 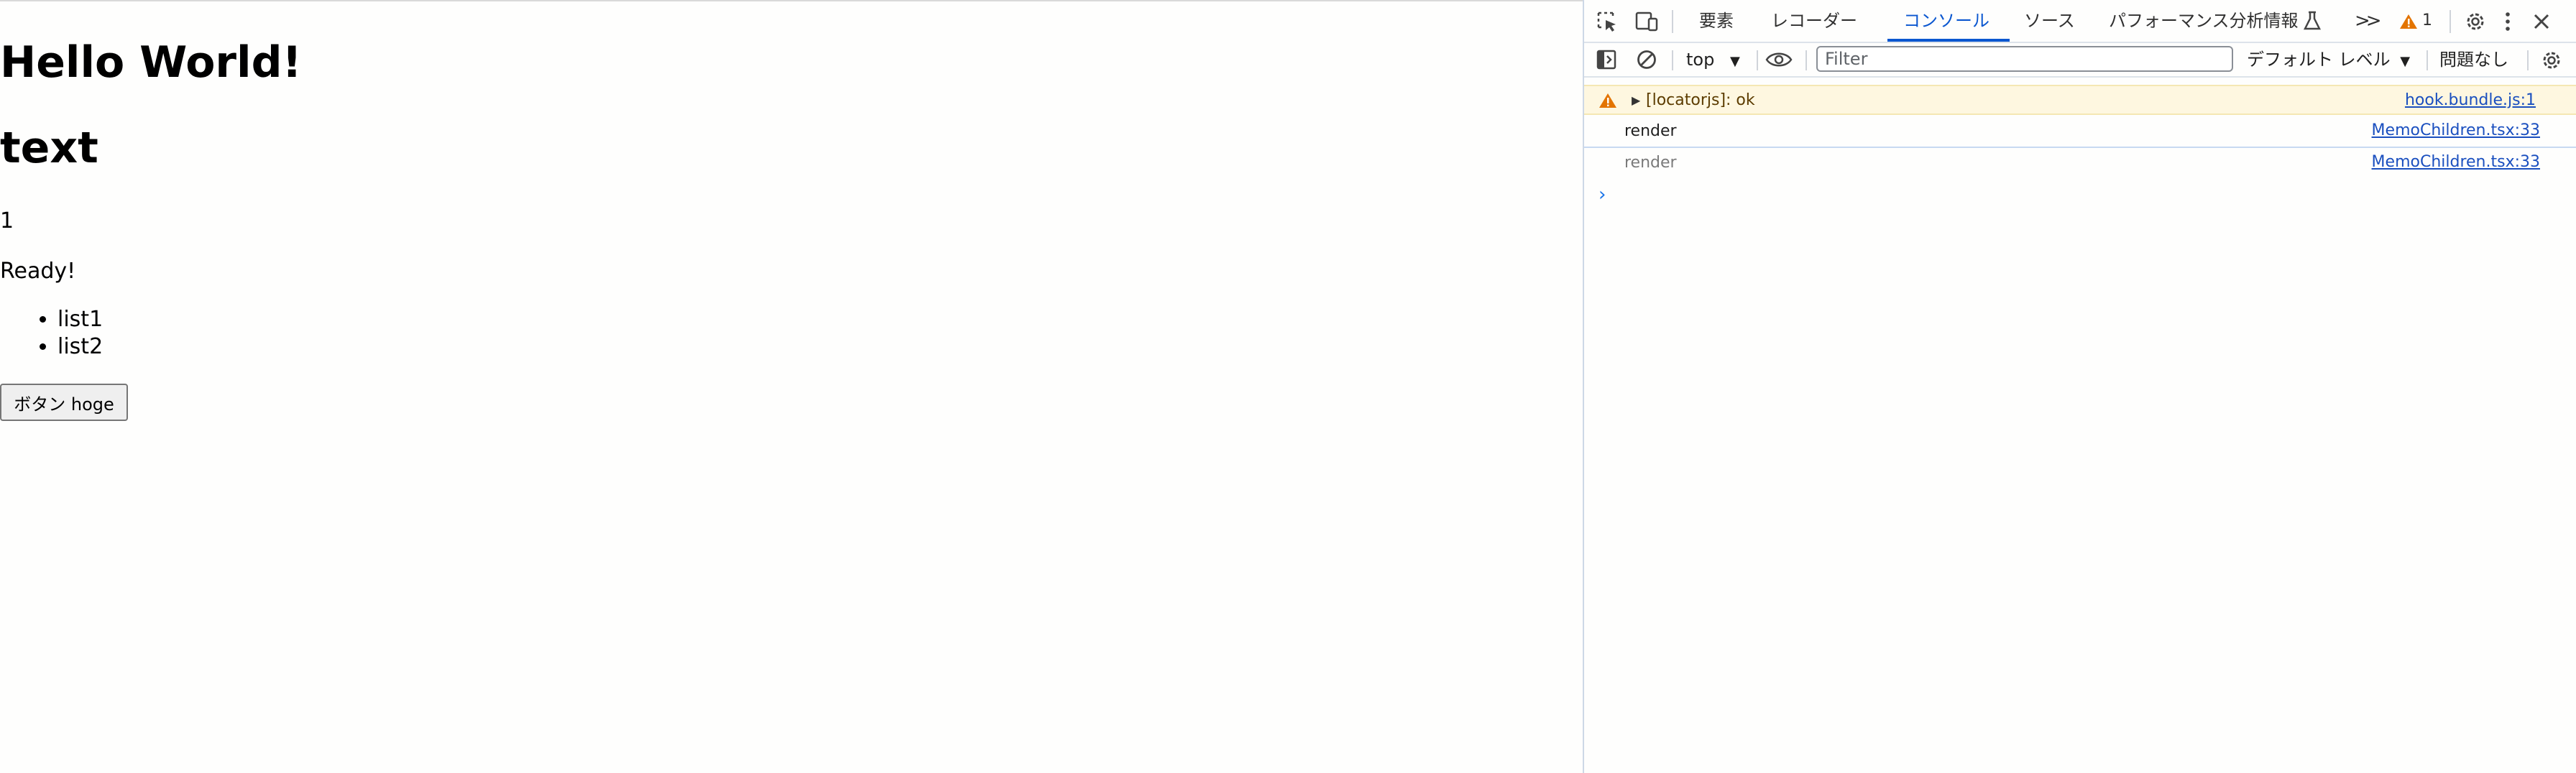 What do you see at coordinates (2470, 100) in the screenshot?
I see `message-source-link: hook.bundle.js:1` at bounding box center [2470, 100].